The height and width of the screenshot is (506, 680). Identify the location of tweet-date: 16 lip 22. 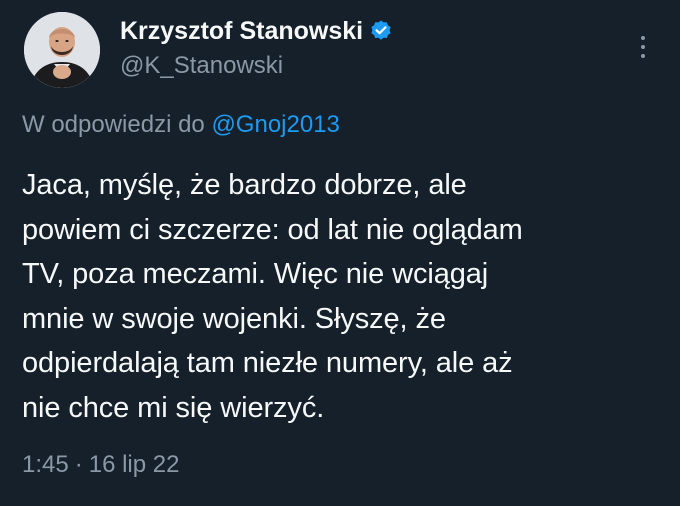
(134, 464).